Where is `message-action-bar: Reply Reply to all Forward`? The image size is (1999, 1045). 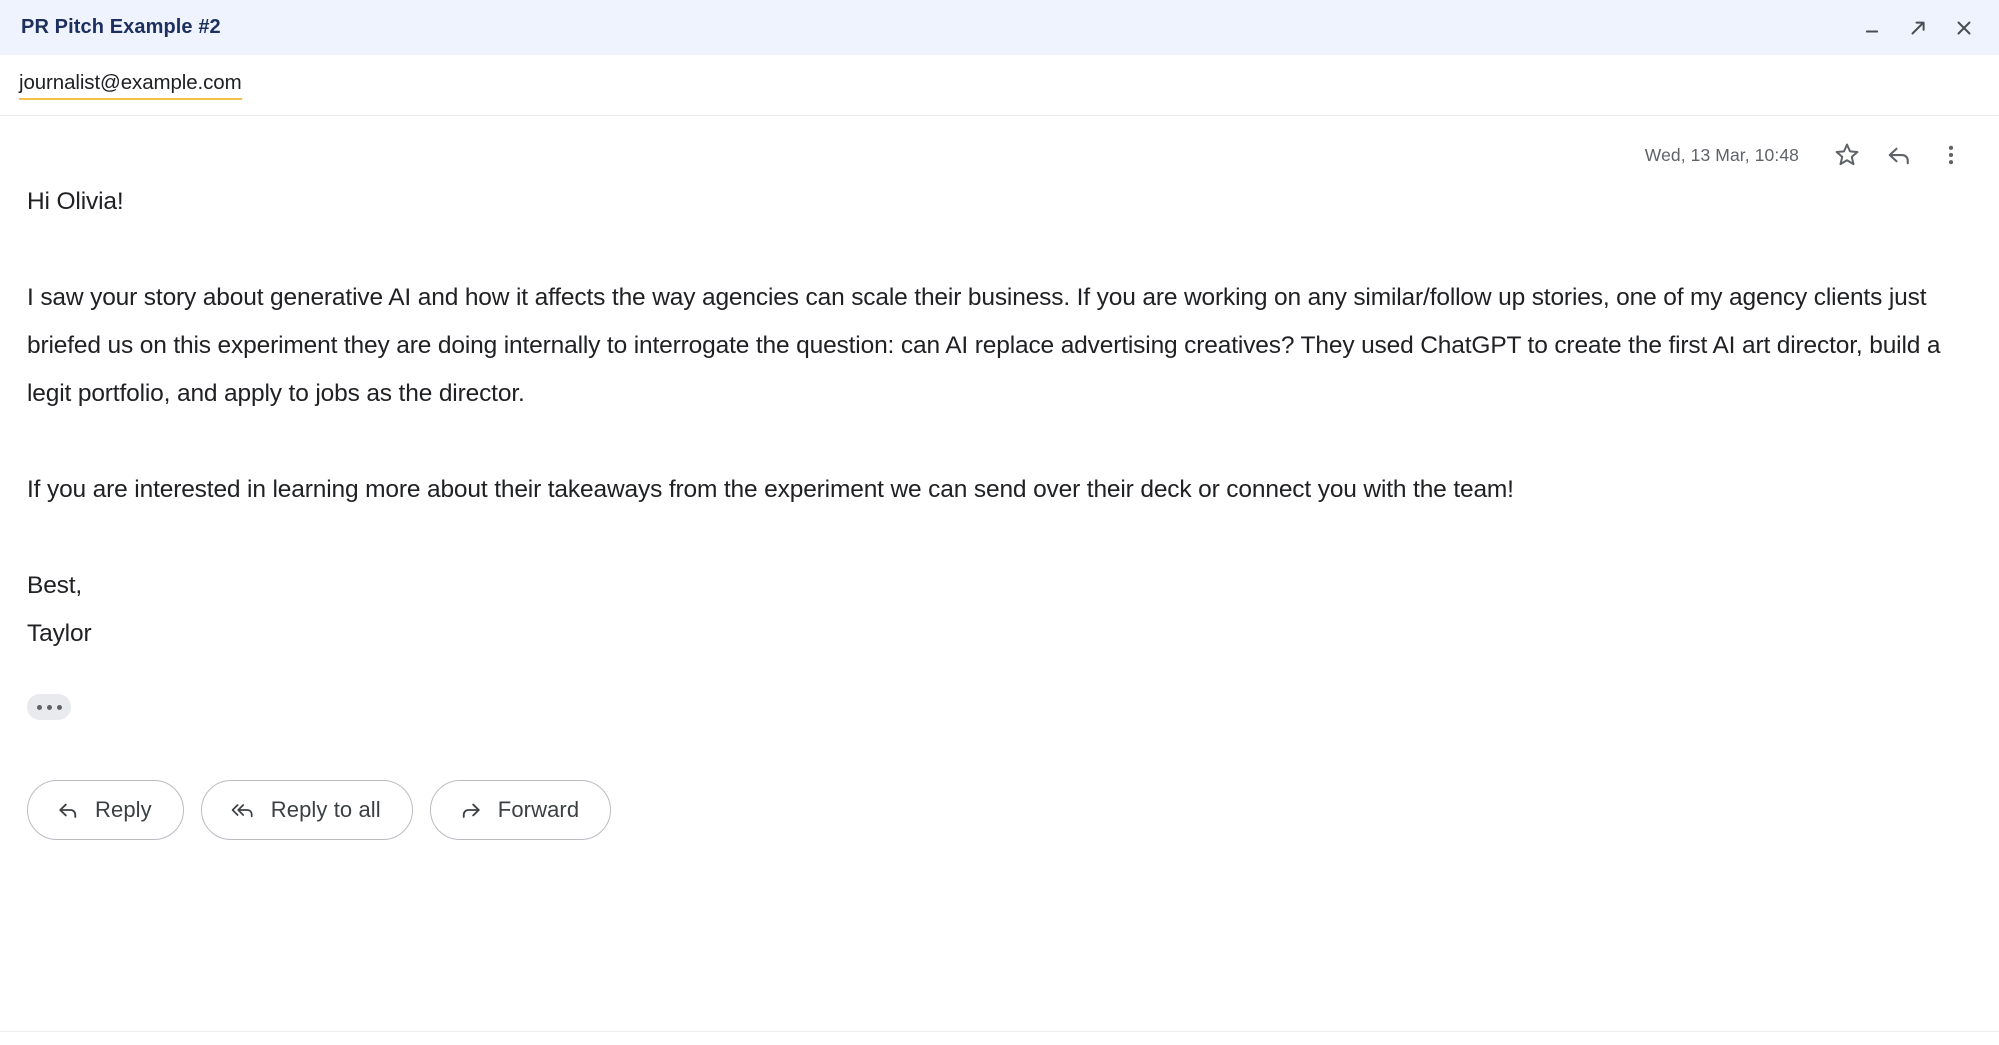
message-action-bar: Reply Reply to all Forward is located at coordinates (1002, 810).